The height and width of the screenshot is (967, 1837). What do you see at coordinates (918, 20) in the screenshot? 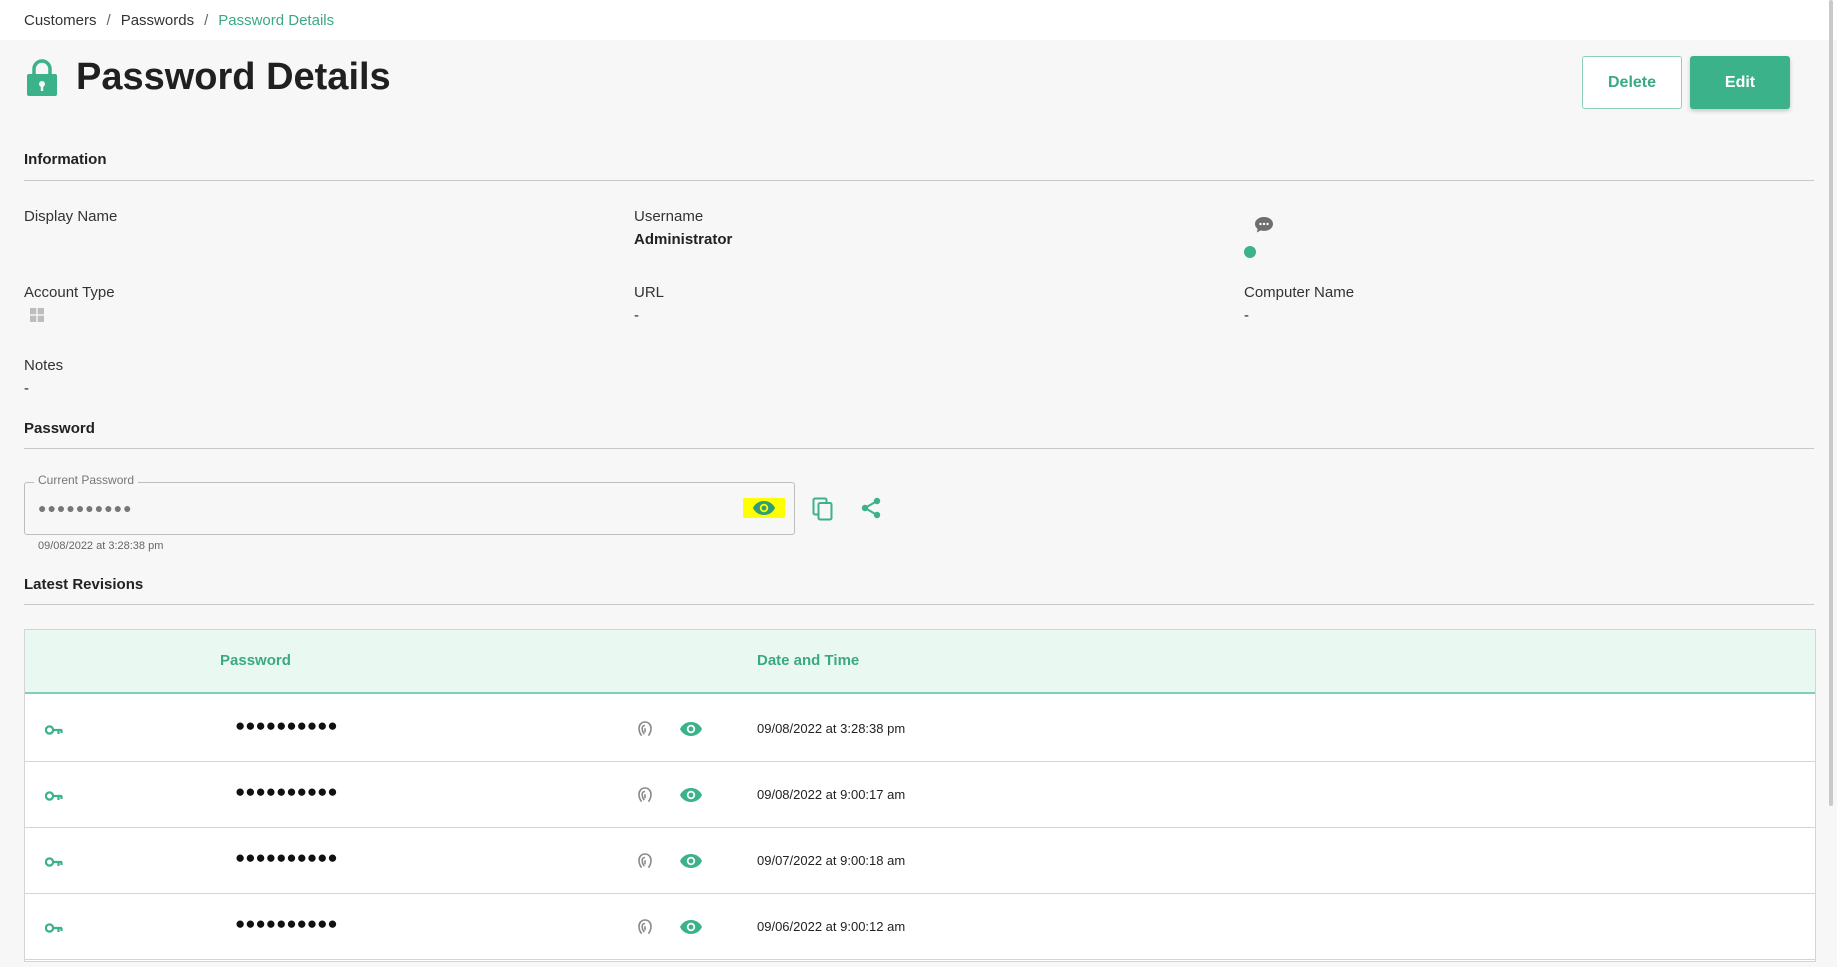
I see `top-bar: Customers / Passwords / Password Details` at bounding box center [918, 20].